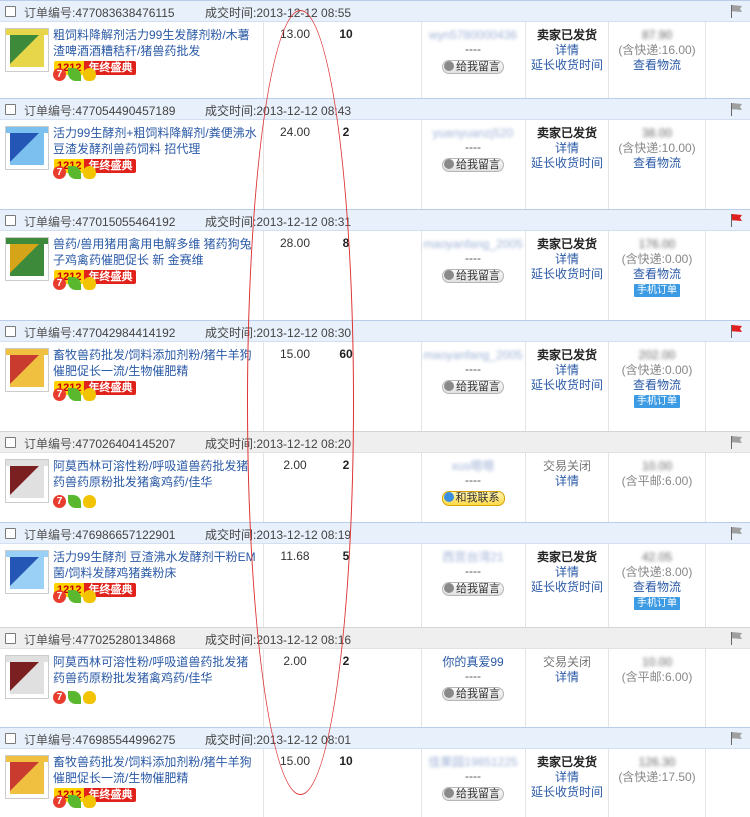  I want to click on buyer-name: yuanyuanzj520, so click(473, 133).